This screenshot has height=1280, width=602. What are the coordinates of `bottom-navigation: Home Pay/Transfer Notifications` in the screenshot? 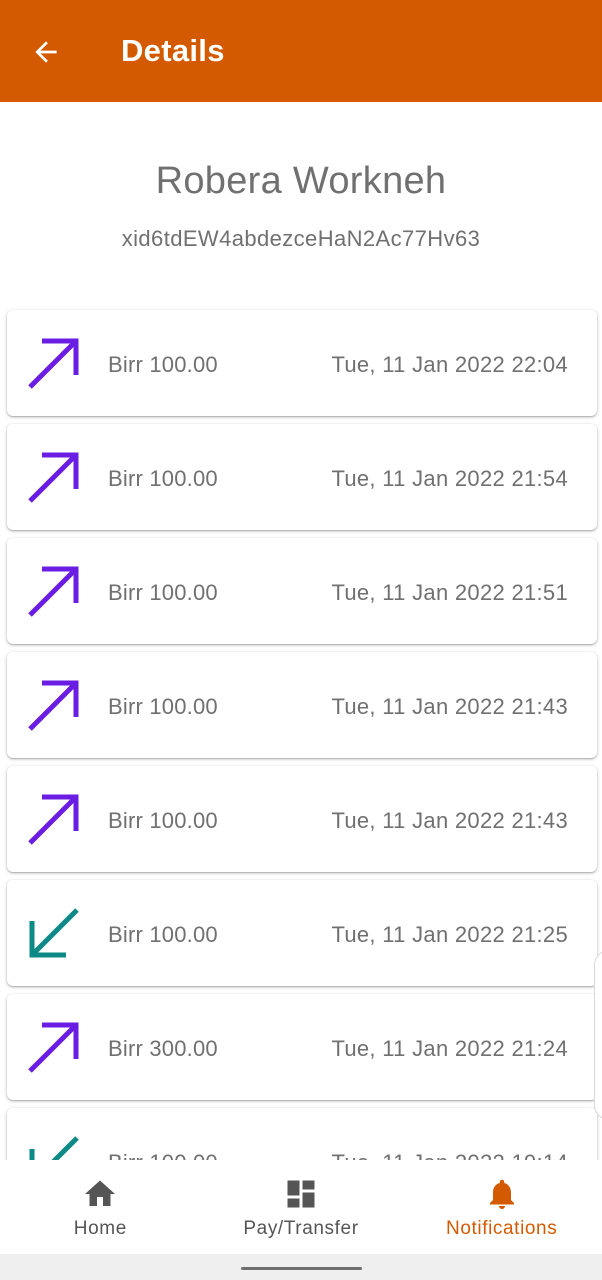 It's located at (301, 1207).